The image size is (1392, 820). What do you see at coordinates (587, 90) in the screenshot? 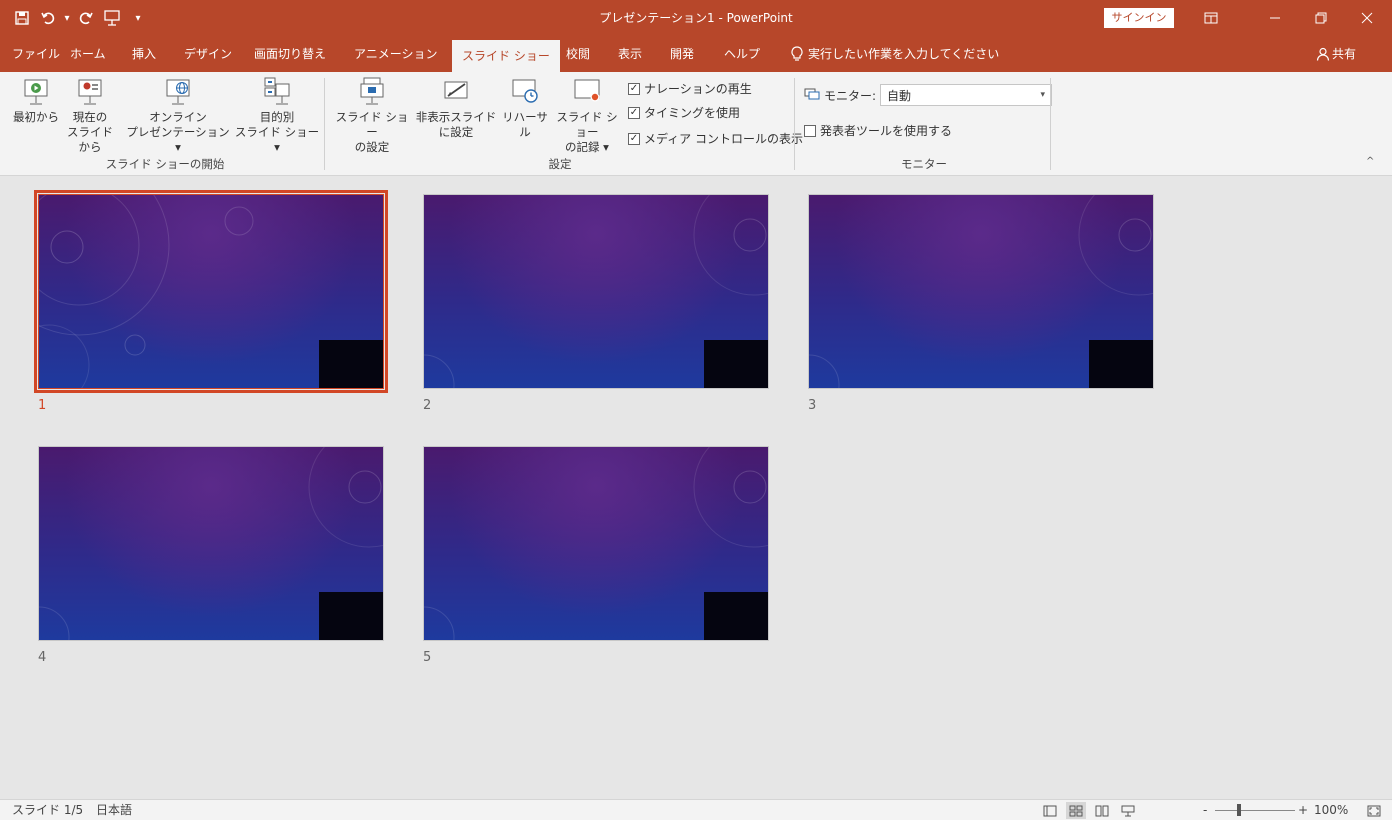
I see `record-icon` at bounding box center [587, 90].